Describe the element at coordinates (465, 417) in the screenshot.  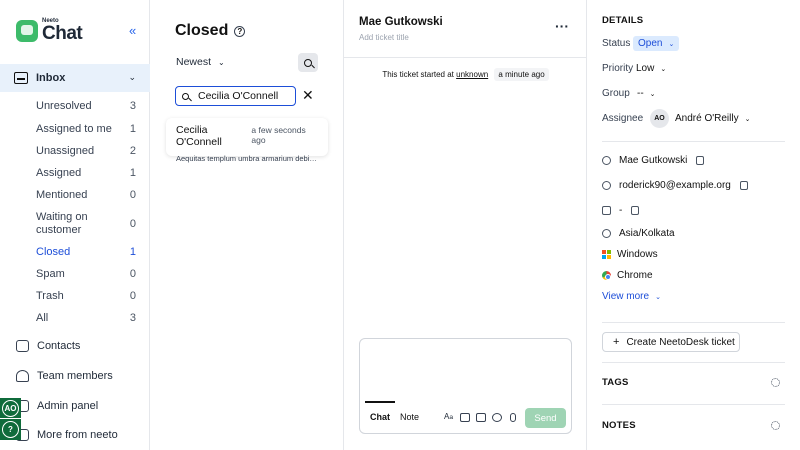
I see `monitor-icon` at that location.